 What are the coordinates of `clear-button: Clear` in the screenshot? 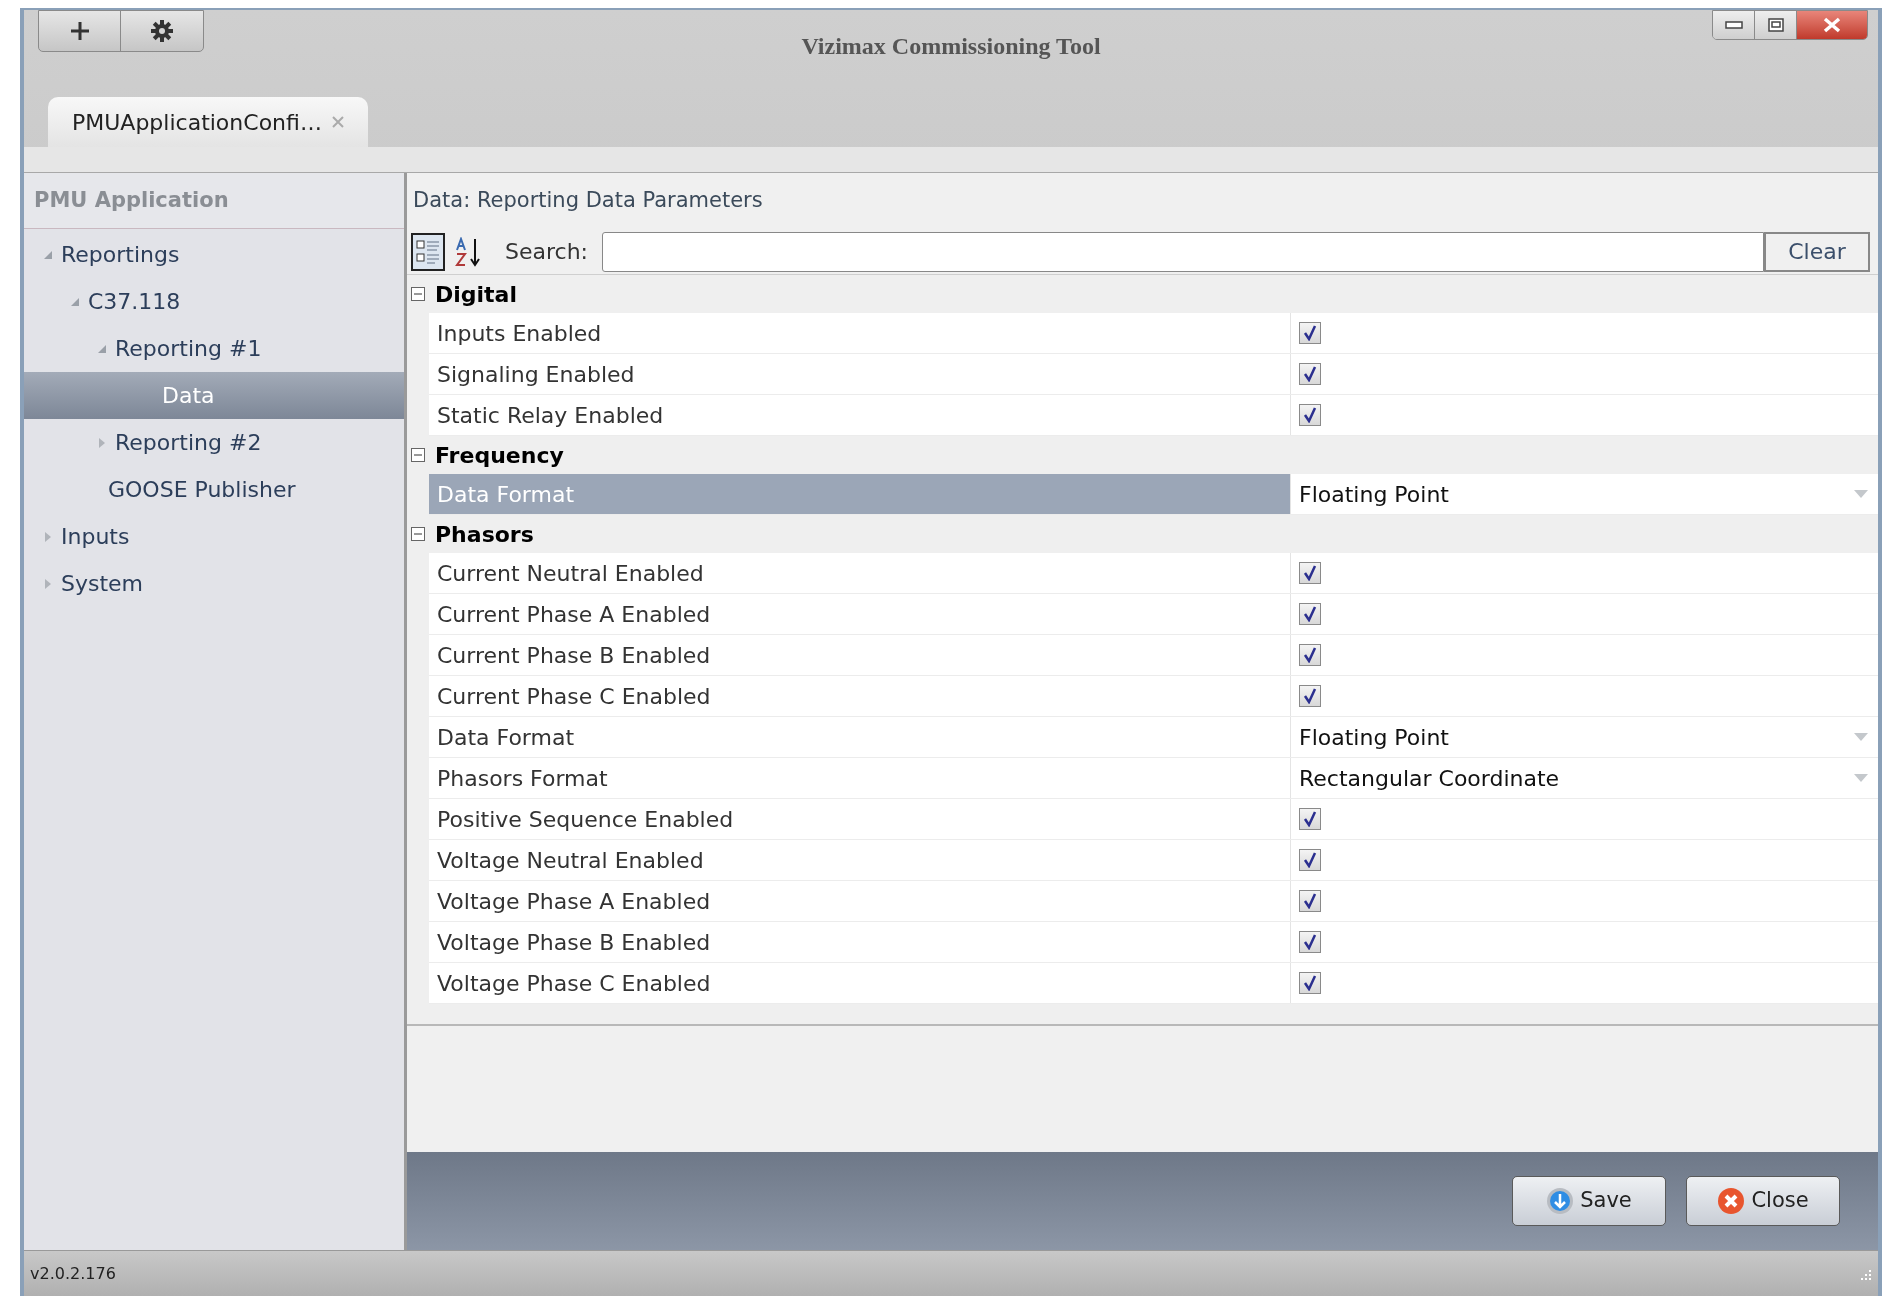 It's located at (1817, 251).